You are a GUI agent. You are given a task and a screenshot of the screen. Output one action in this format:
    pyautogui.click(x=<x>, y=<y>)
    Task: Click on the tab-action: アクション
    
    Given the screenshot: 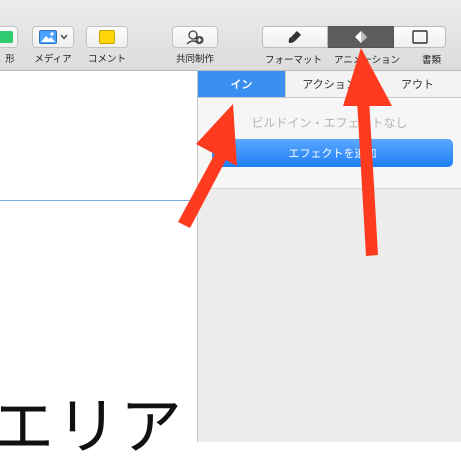 What is the action you would take?
    pyautogui.click(x=329, y=84)
    